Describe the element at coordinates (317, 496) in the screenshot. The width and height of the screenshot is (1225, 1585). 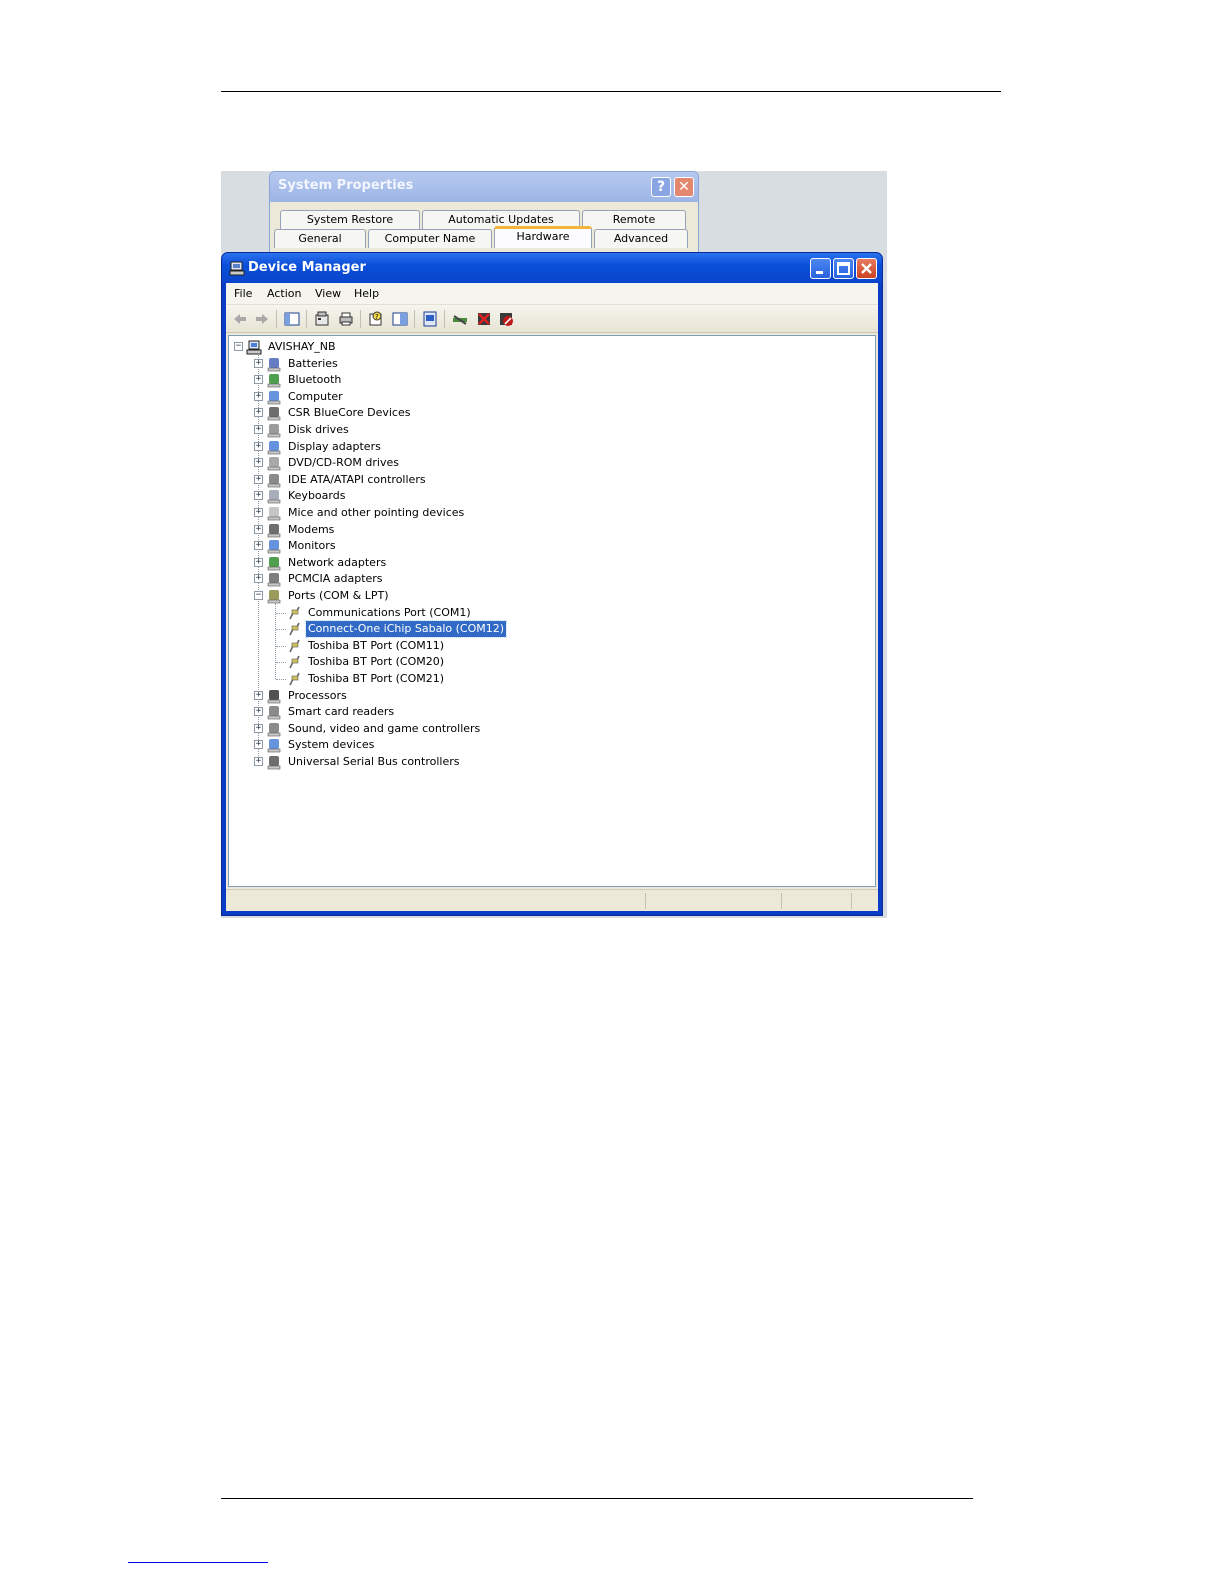
I see `tree-category-label: Keyboards` at that location.